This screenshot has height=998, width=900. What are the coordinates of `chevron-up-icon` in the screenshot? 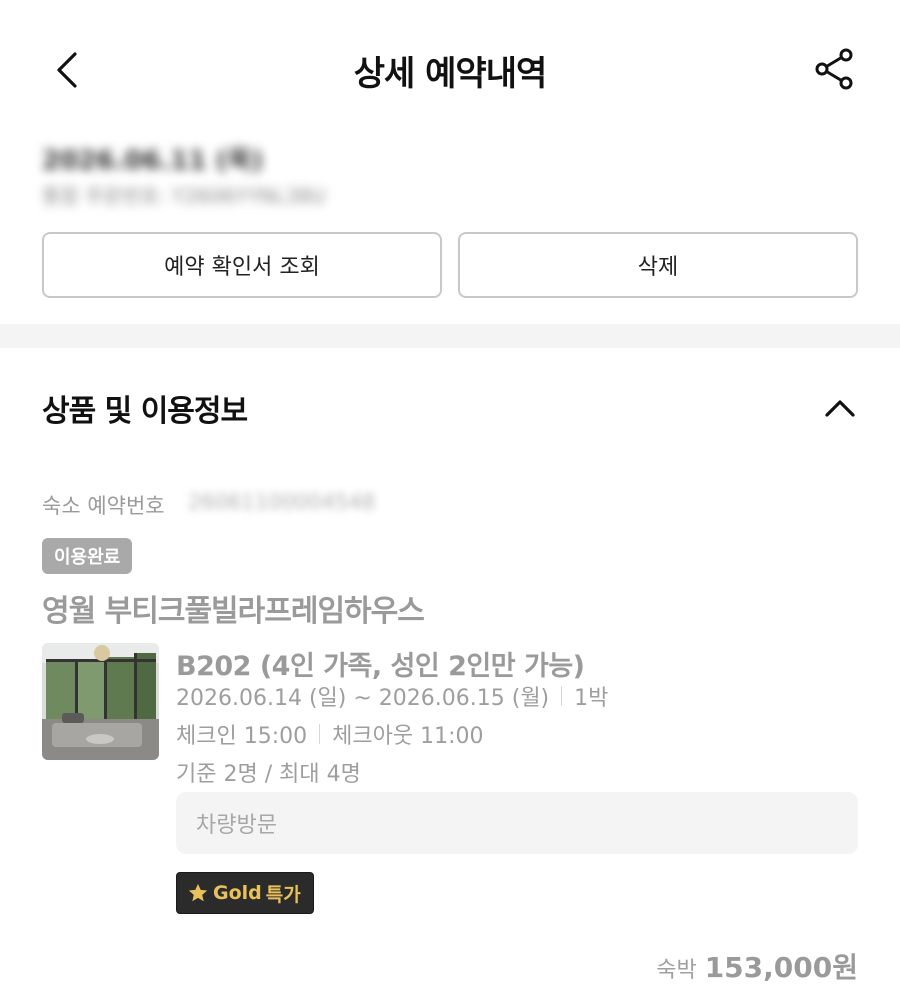 It's located at (840, 408).